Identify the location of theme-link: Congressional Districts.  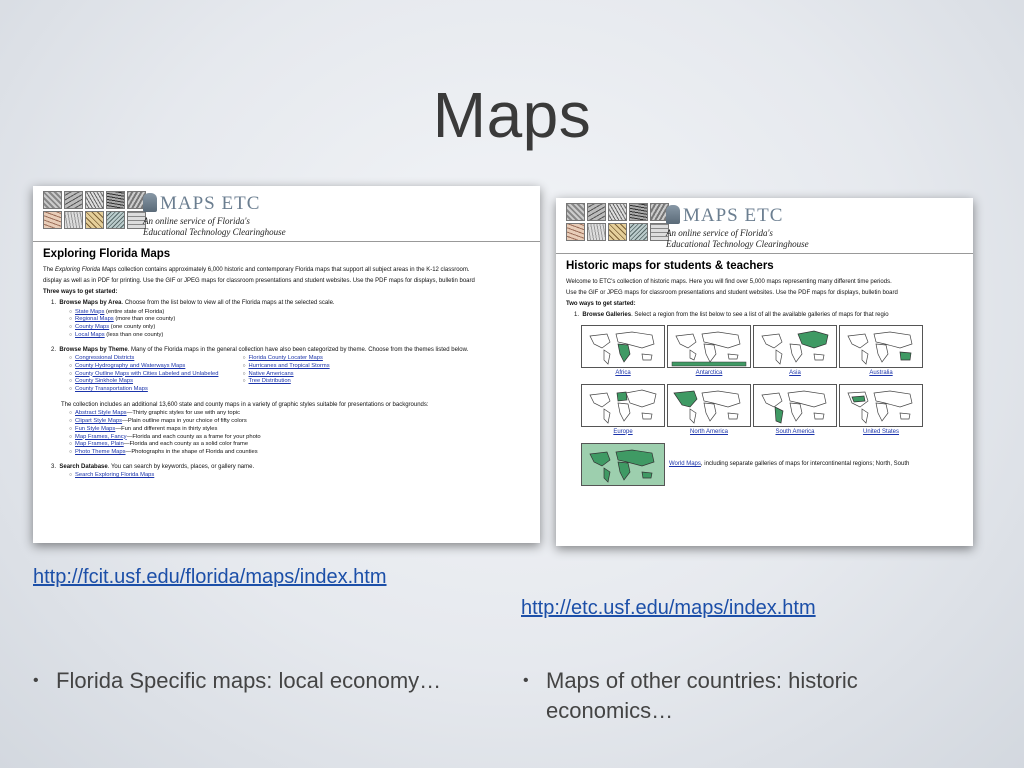
(104, 358).